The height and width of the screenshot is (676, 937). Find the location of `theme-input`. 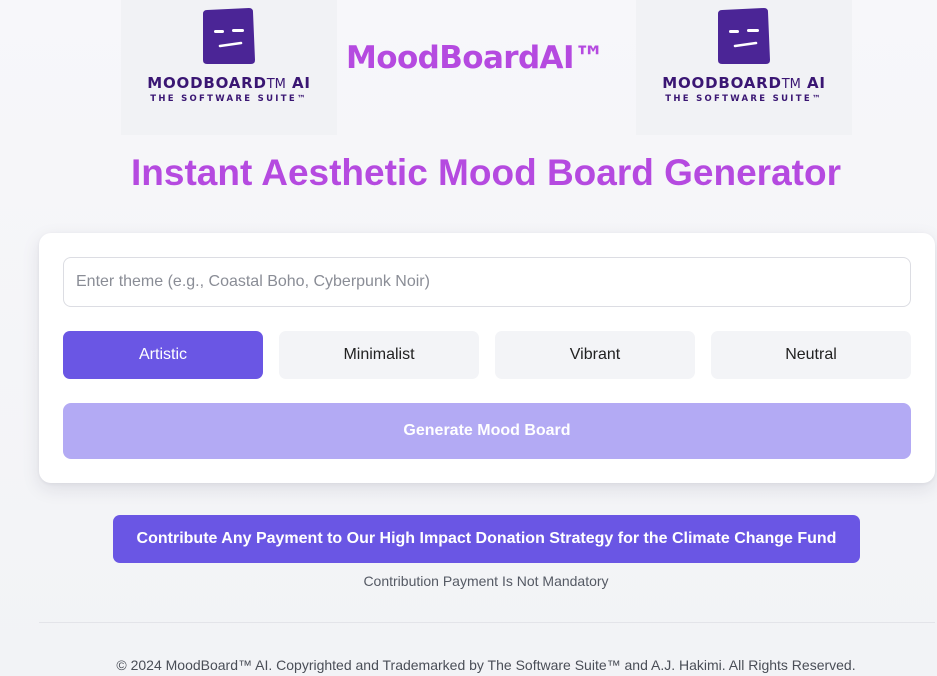

theme-input is located at coordinates (487, 282).